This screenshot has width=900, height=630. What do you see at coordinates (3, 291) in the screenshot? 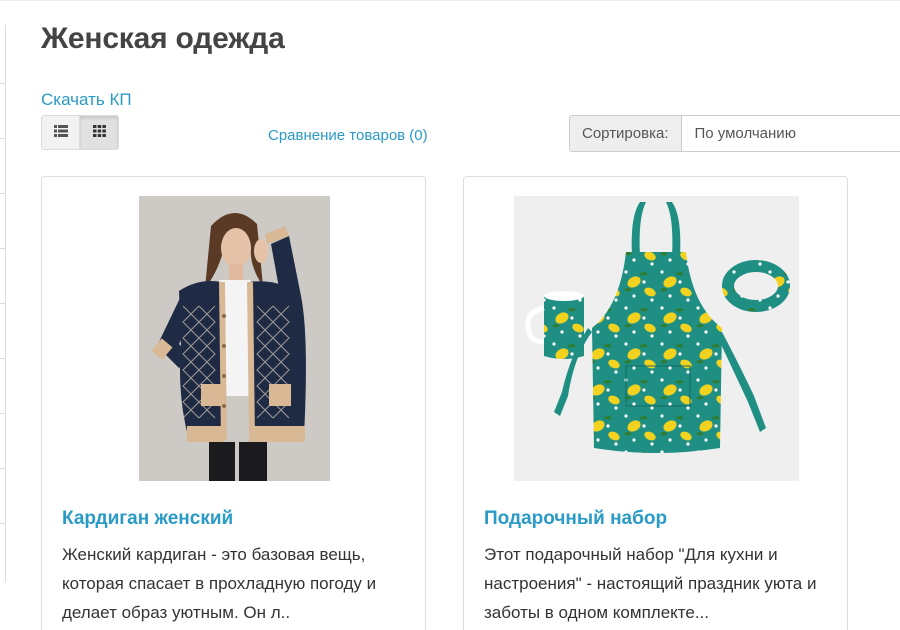
I see `left-sidebar-edge` at bounding box center [3, 291].